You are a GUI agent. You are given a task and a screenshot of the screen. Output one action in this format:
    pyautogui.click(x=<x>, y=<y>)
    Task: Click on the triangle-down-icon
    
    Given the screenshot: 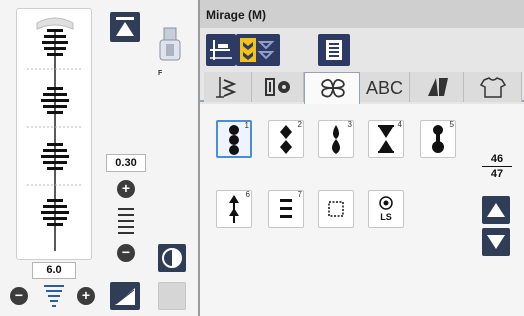 What is the action you would take?
    pyautogui.click(x=496, y=242)
    